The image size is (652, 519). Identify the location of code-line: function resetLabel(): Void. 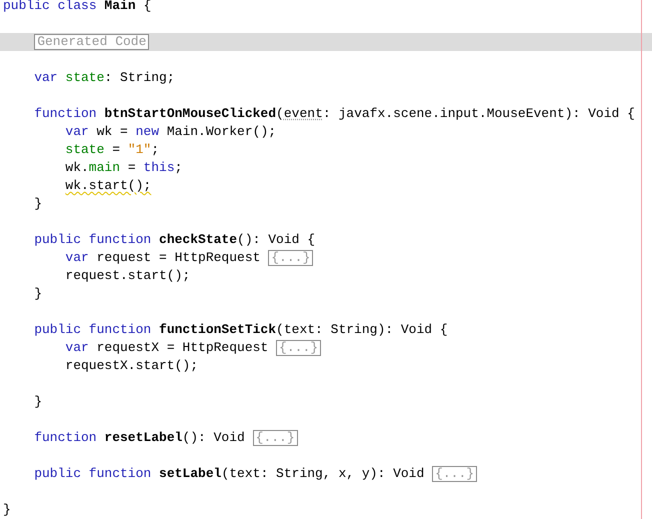
(140, 438).